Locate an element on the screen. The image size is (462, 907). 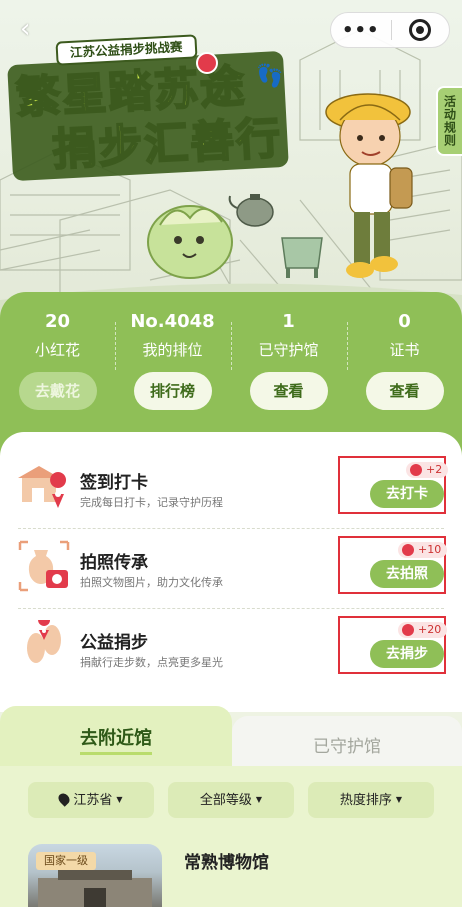
stat-value: 20 is located at coordinates (57, 321).